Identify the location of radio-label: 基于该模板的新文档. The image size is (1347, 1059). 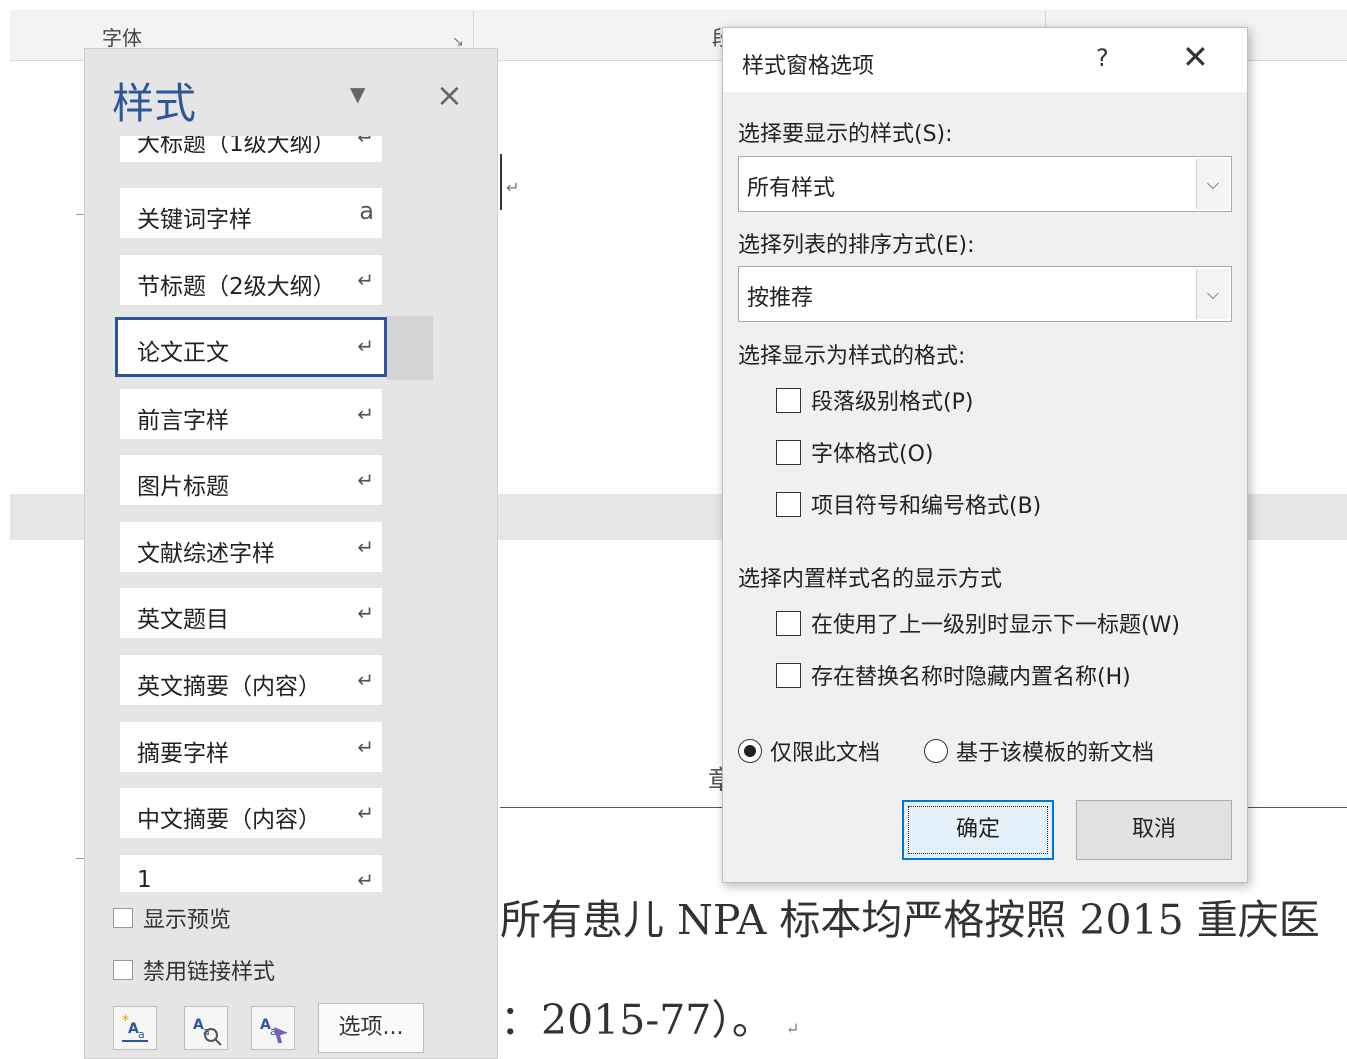
(1055, 753).